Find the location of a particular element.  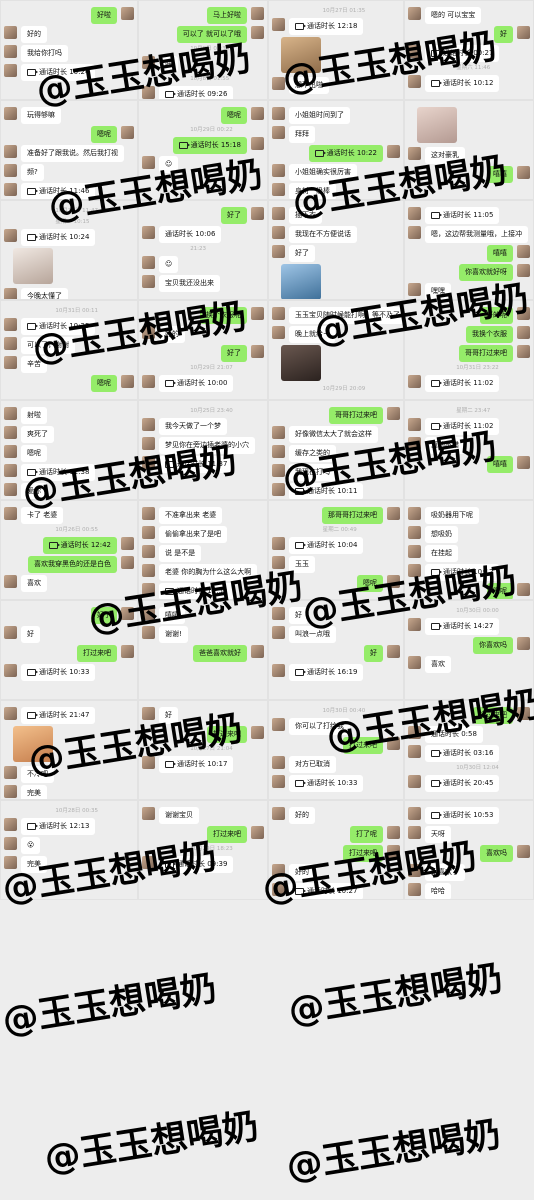

message-text: 打了呢 is located at coordinates (366, 834).